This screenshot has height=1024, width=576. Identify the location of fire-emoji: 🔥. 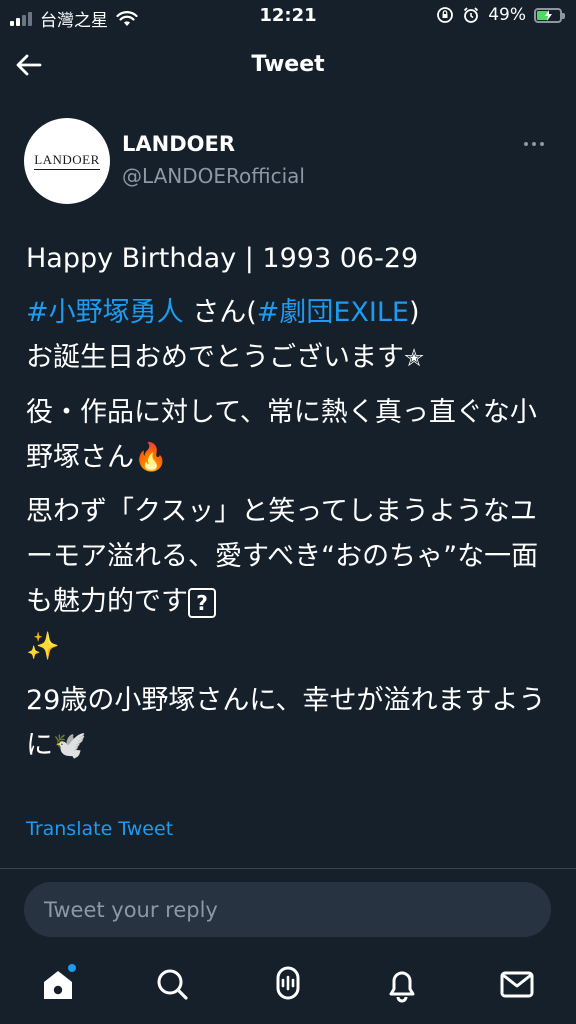
(151, 457).